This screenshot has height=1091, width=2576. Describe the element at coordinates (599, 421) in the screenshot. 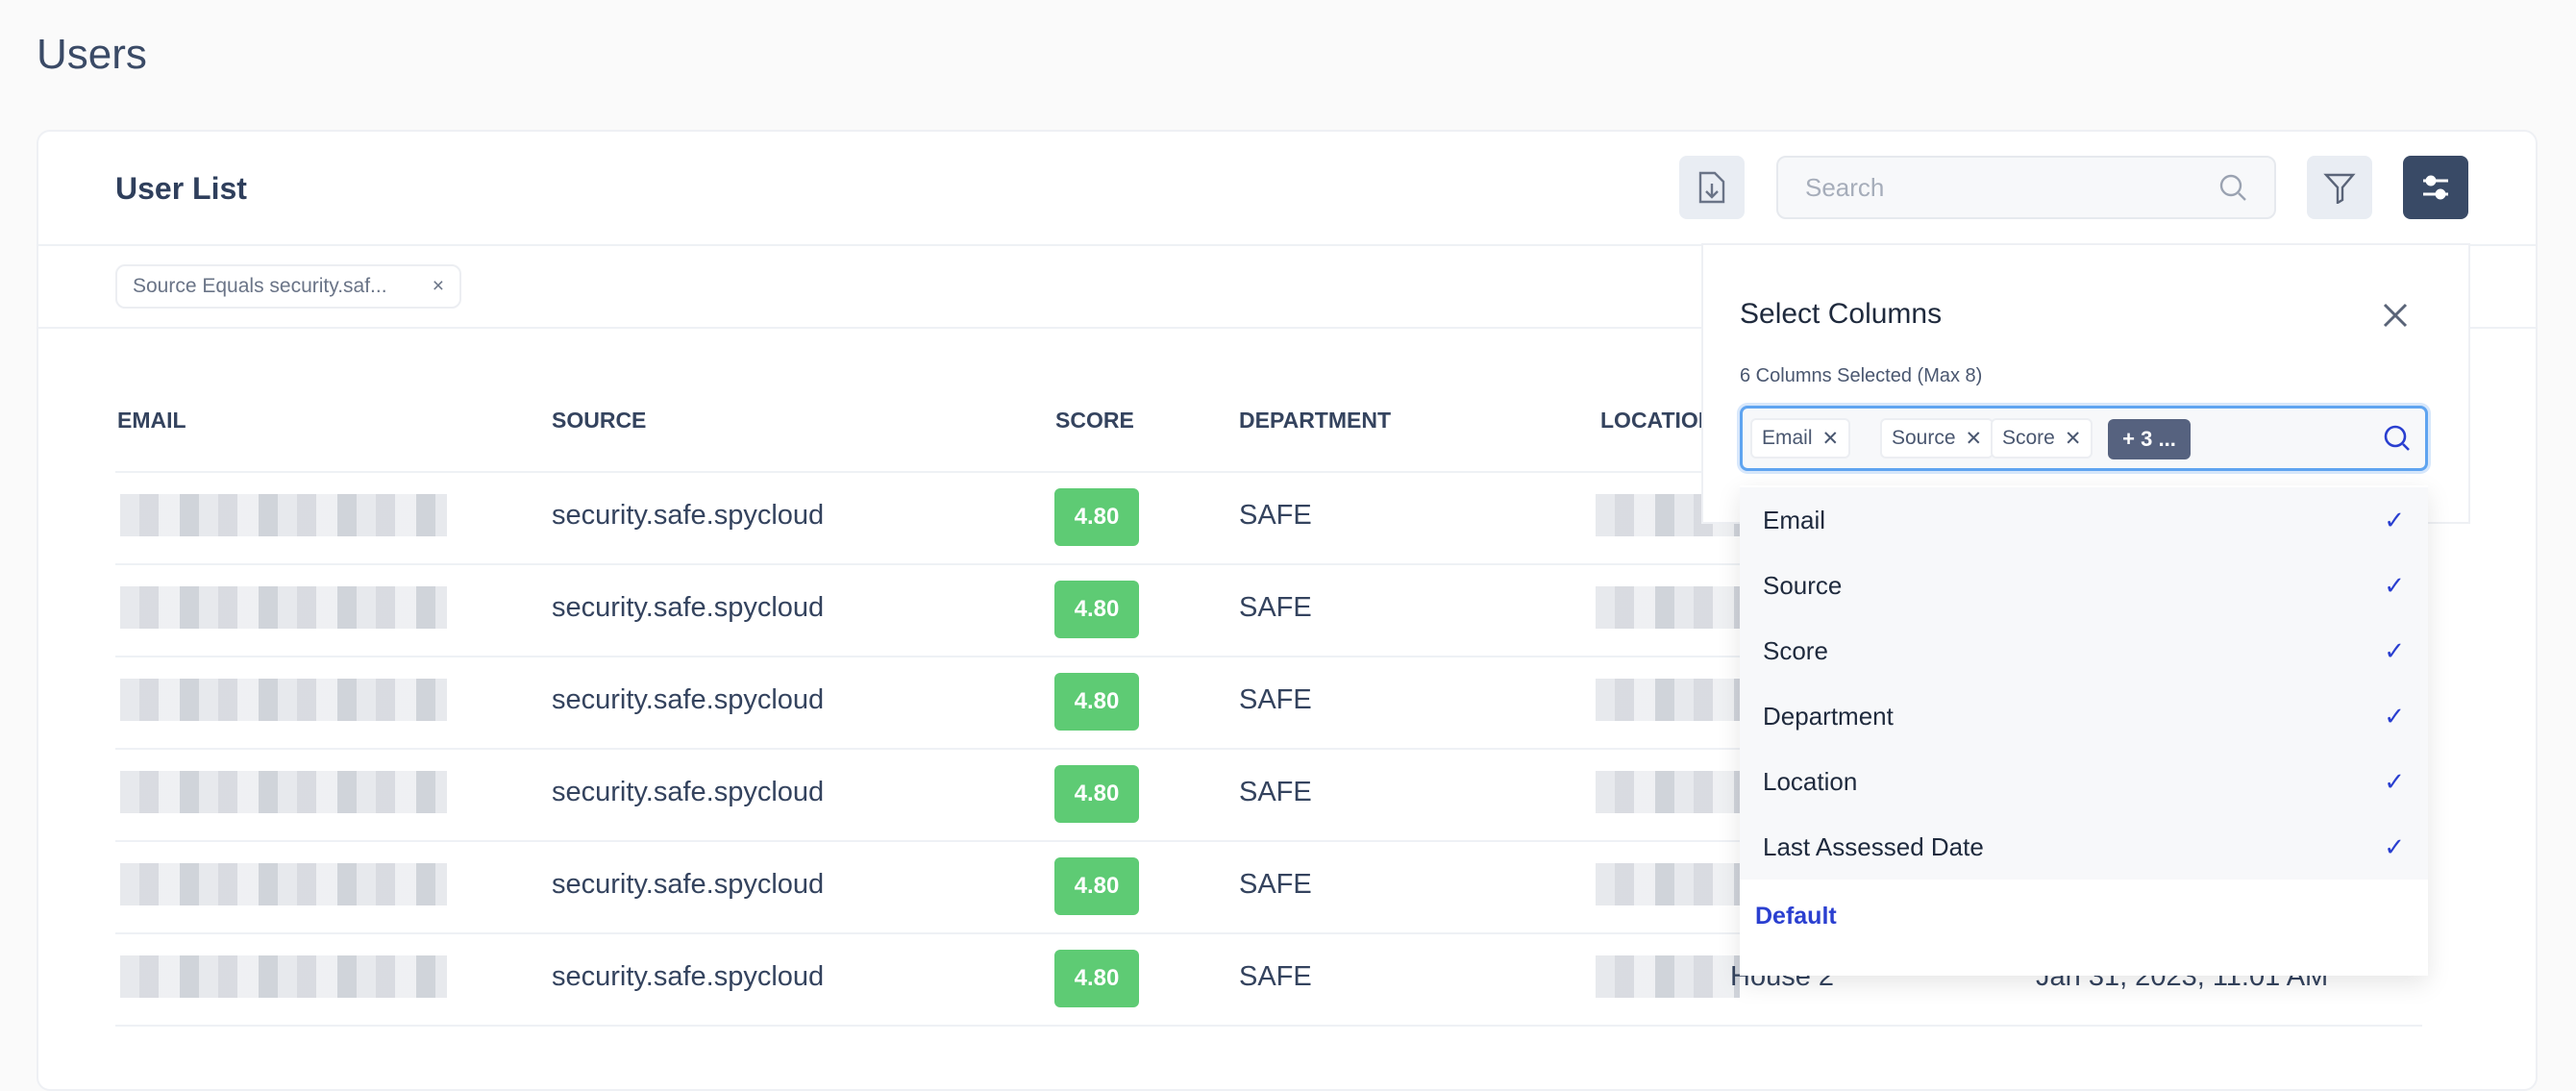

I see `column-header-source: SOURCE` at that location.